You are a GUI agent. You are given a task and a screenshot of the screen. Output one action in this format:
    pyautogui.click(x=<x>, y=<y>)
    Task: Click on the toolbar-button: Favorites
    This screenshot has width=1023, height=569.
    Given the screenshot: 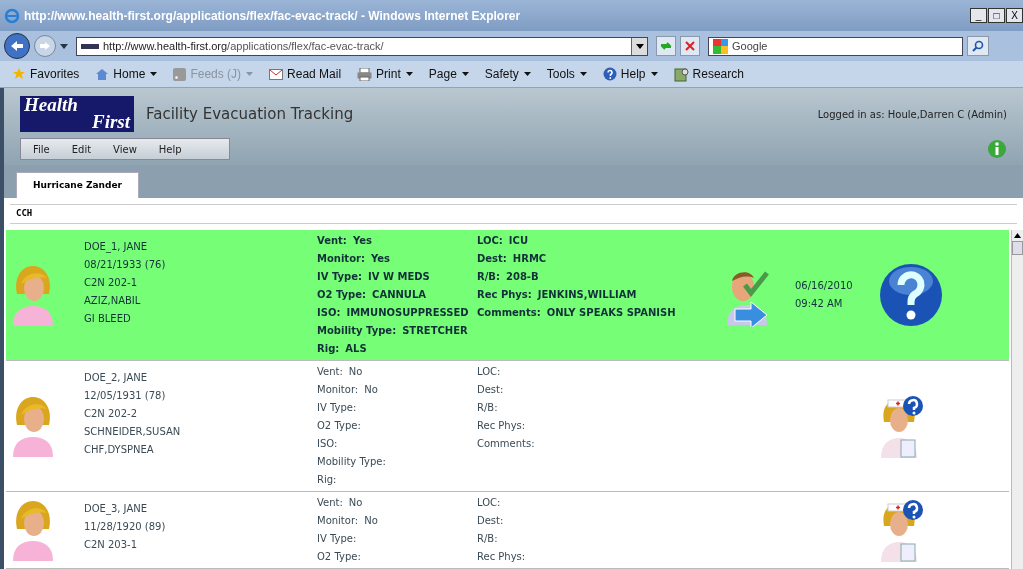 What is the action you would take?
    pyautogui.click(x=55, y=74)
    